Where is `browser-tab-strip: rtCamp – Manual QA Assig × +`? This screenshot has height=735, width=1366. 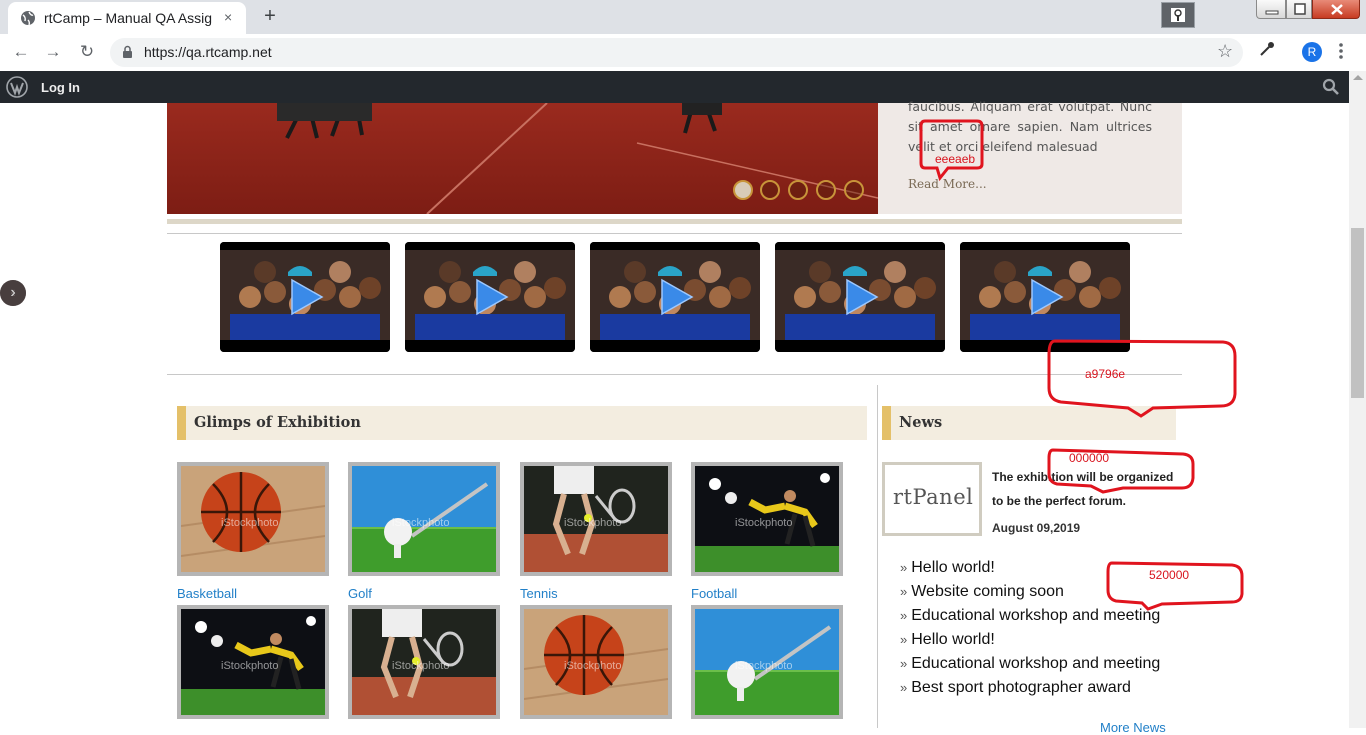 browser-tab-strip: rtCamp – Manual QA Assig × + is located at coordinates (683, 17).